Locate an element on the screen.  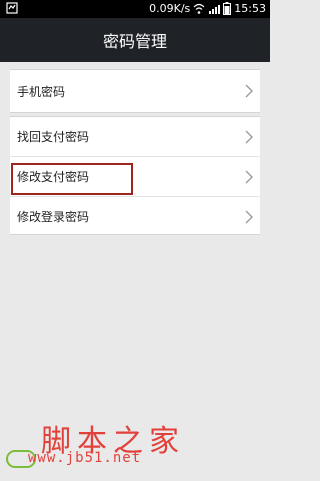
watermark-url: www.jb51.net is located at coordinates (85, 458).